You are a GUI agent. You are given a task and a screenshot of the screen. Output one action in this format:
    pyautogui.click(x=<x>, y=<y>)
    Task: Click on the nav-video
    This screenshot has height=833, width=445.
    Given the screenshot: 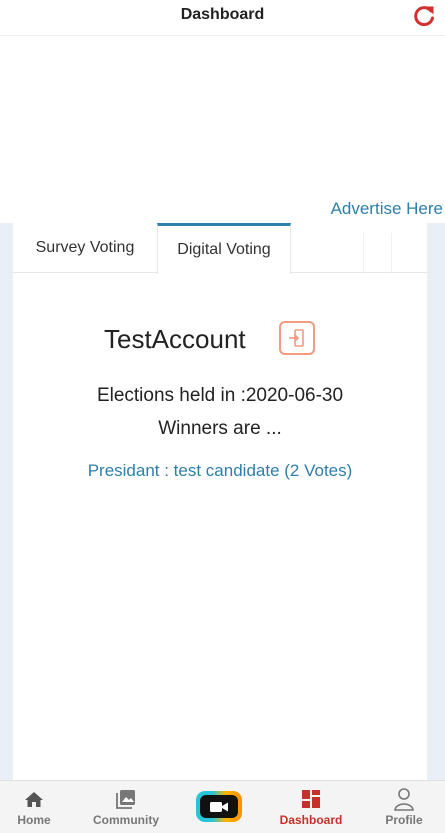 What is the action you would take?
    pyautogui.click(x=219, y=807)
    